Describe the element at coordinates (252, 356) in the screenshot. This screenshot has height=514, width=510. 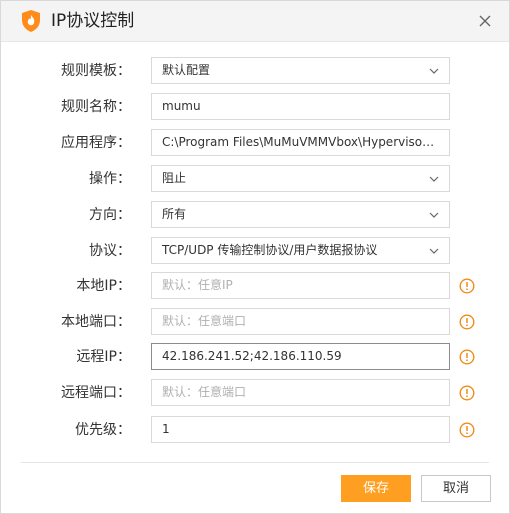
I see `remote-ip-value: 42.186.241.52;42.186.110.59` at that location.